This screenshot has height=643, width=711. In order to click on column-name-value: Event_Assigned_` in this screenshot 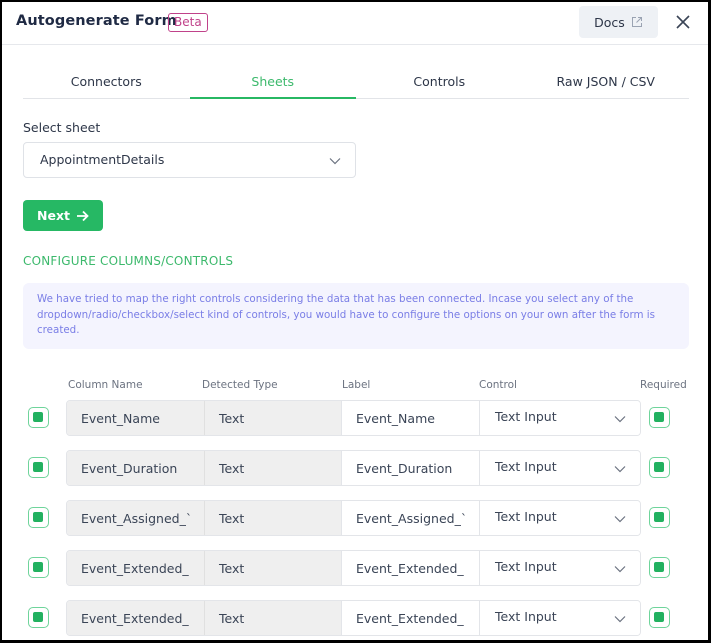, I will do `click(137, 518)`.